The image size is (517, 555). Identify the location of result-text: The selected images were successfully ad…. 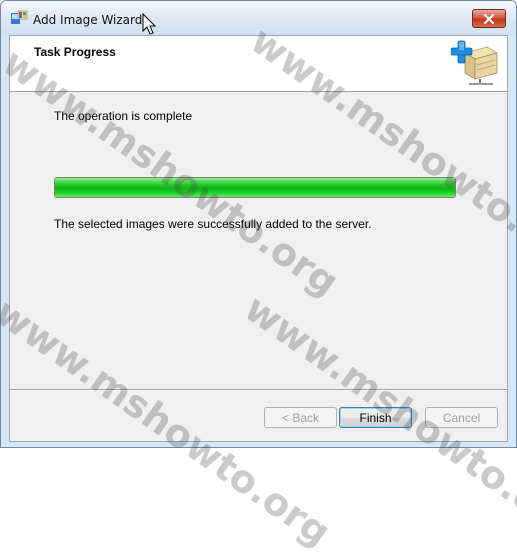
(213, 224).